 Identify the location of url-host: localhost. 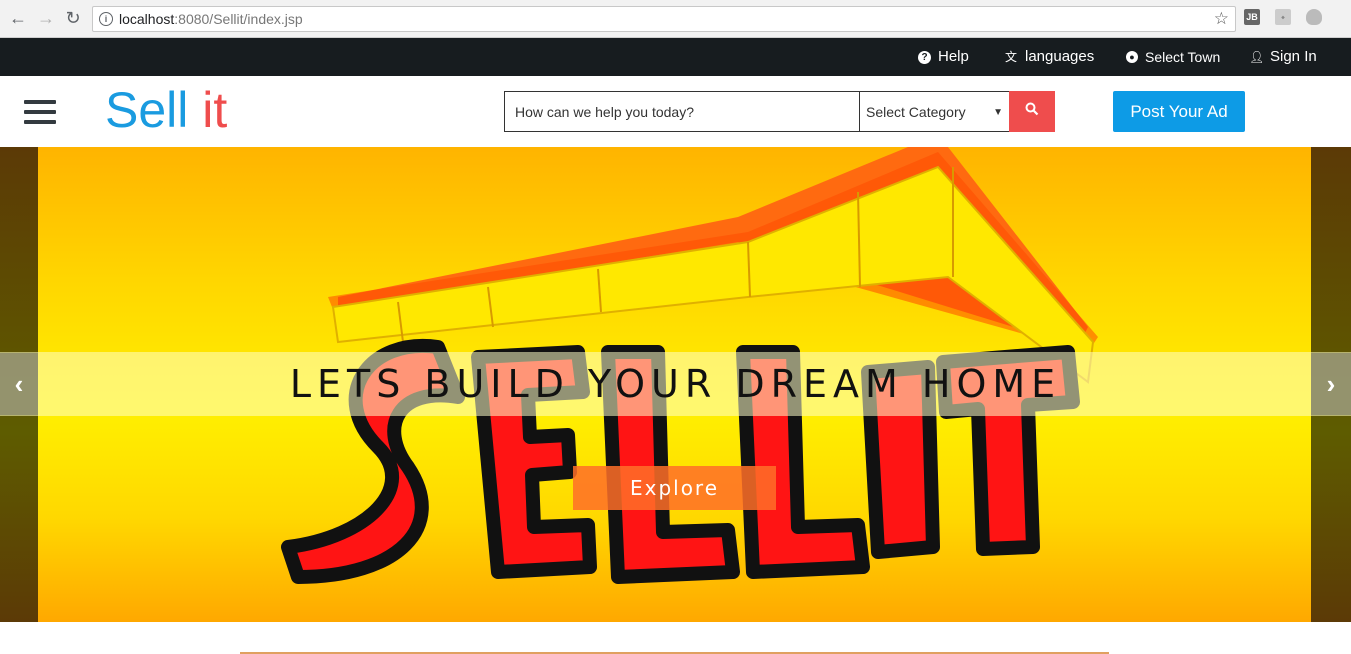
(147, 19).